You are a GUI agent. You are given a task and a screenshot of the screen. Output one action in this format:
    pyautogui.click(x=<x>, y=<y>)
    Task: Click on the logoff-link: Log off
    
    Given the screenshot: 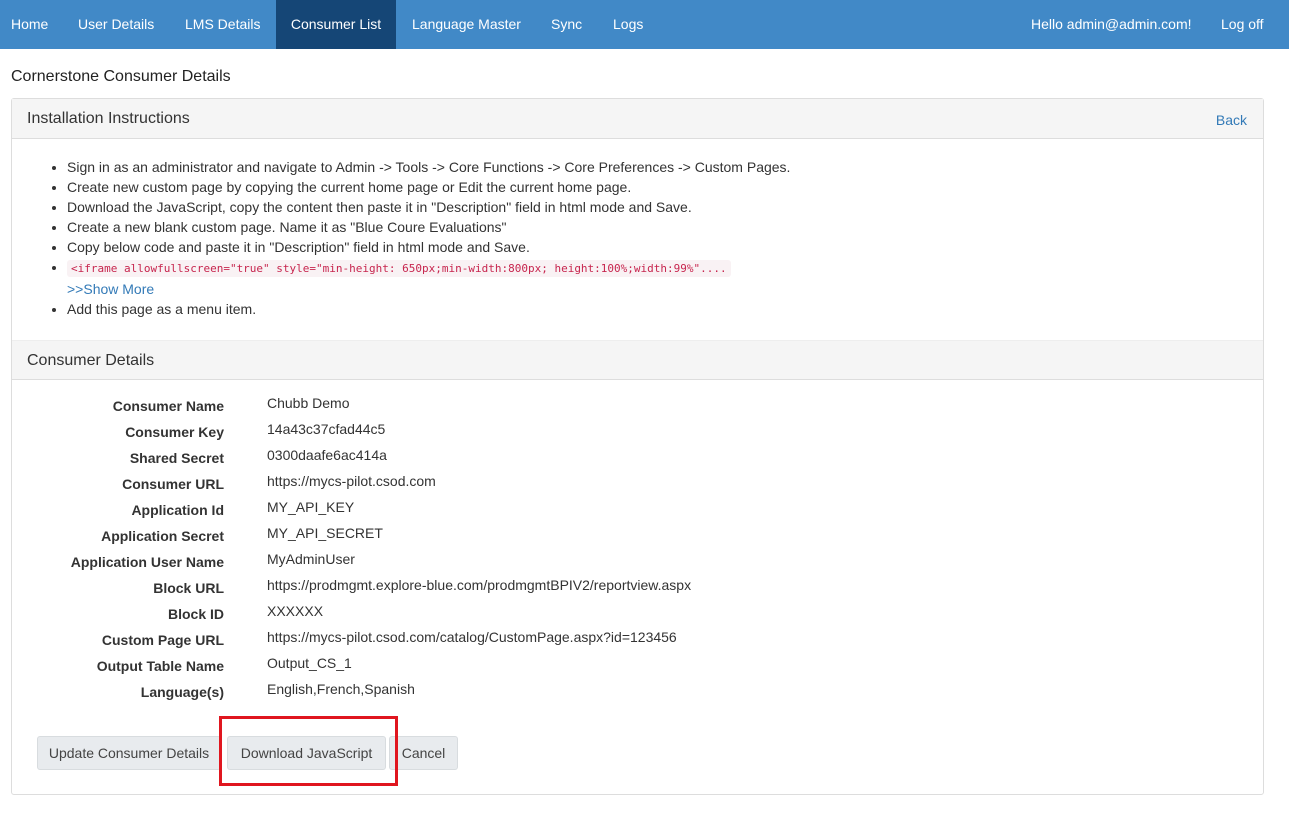 What is the action you would take?
    pyautogui.click(x=1242, y=24)
    